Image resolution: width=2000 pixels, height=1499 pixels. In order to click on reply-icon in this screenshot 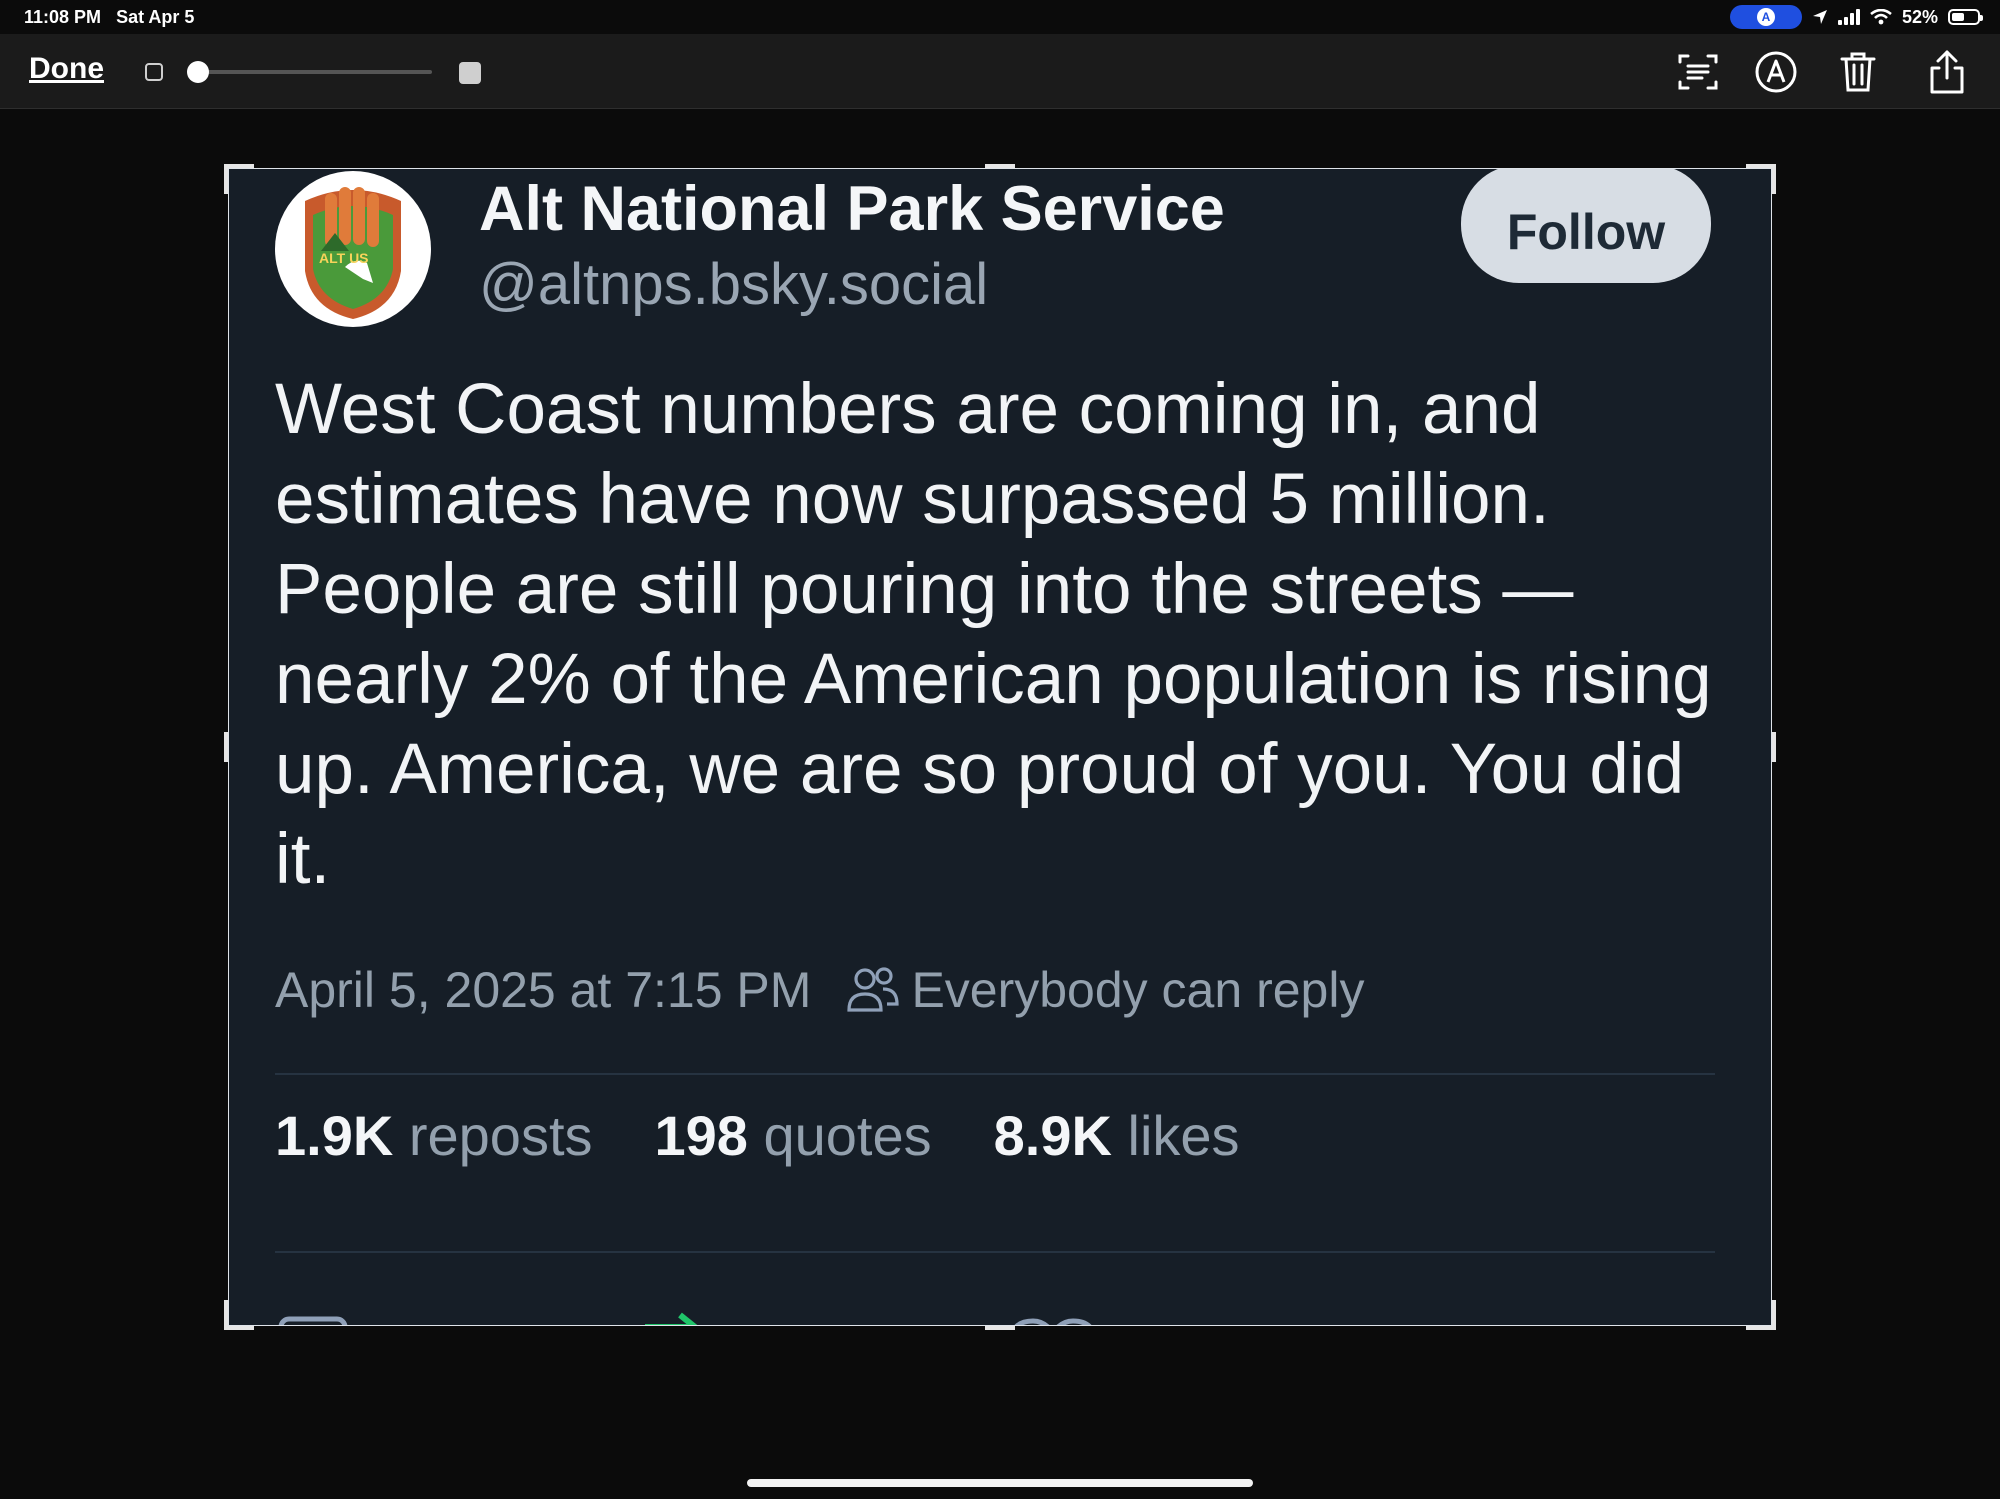, I will do `click(313, 1321)`.